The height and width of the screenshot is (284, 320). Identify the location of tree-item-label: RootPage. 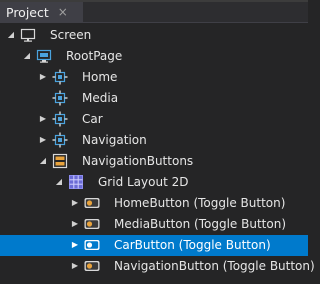
(94, 56).